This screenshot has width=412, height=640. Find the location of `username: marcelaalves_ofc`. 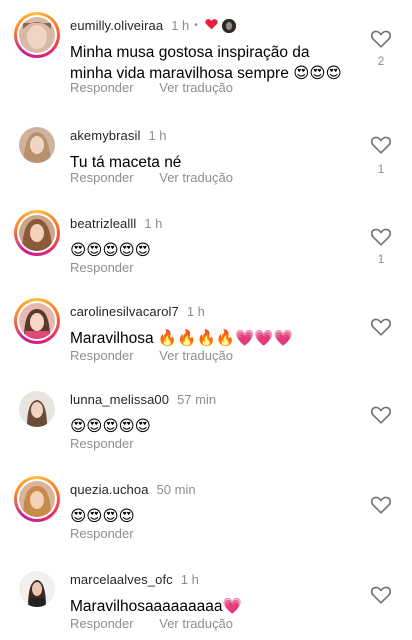

username: marcelaalves_ofc is located at coordinates (121, 579).